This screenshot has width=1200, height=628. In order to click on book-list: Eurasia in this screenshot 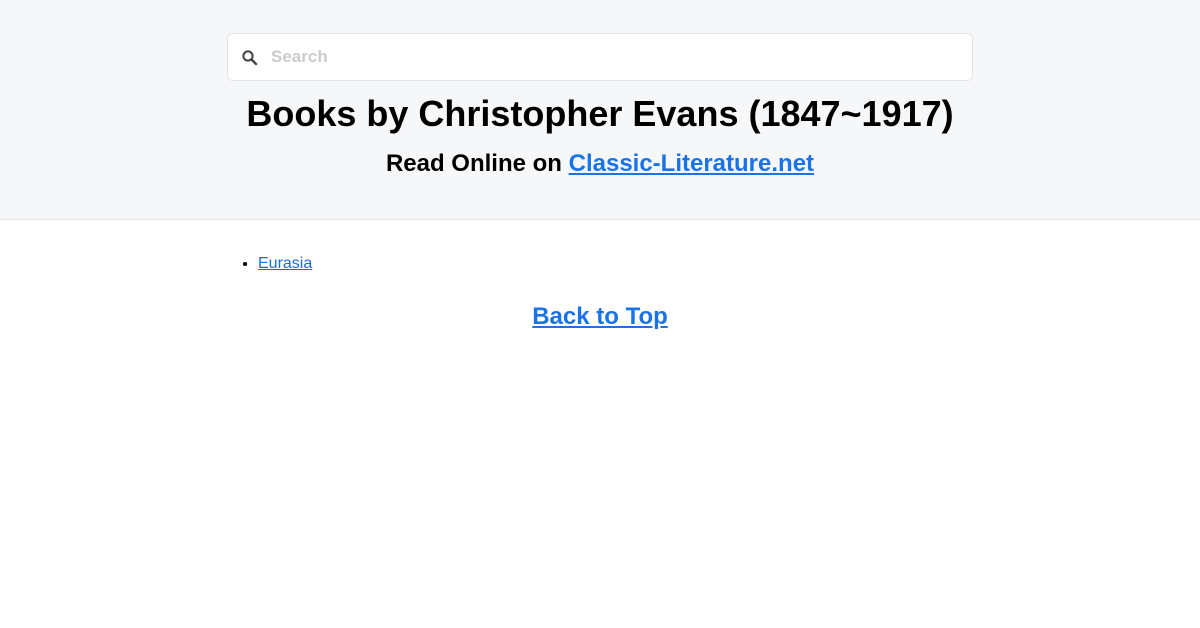, I will do `click(600, 264)`.